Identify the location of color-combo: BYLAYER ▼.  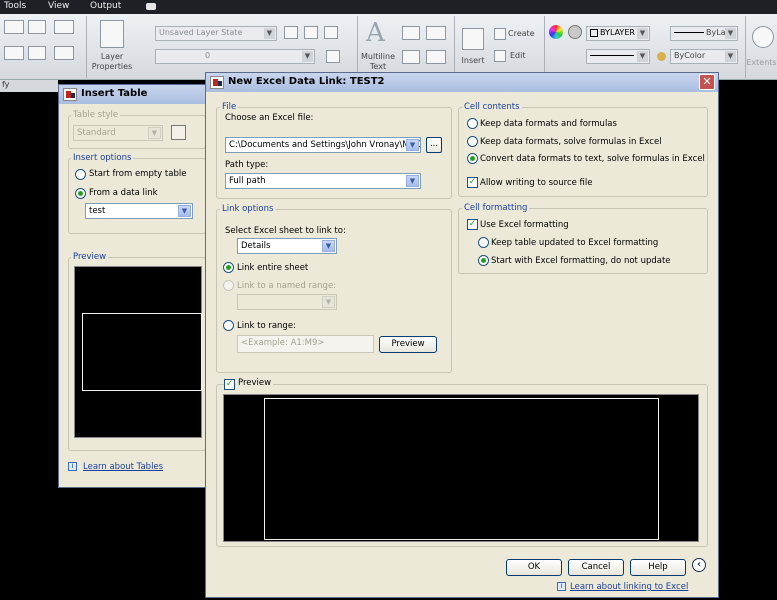
(618, 33).